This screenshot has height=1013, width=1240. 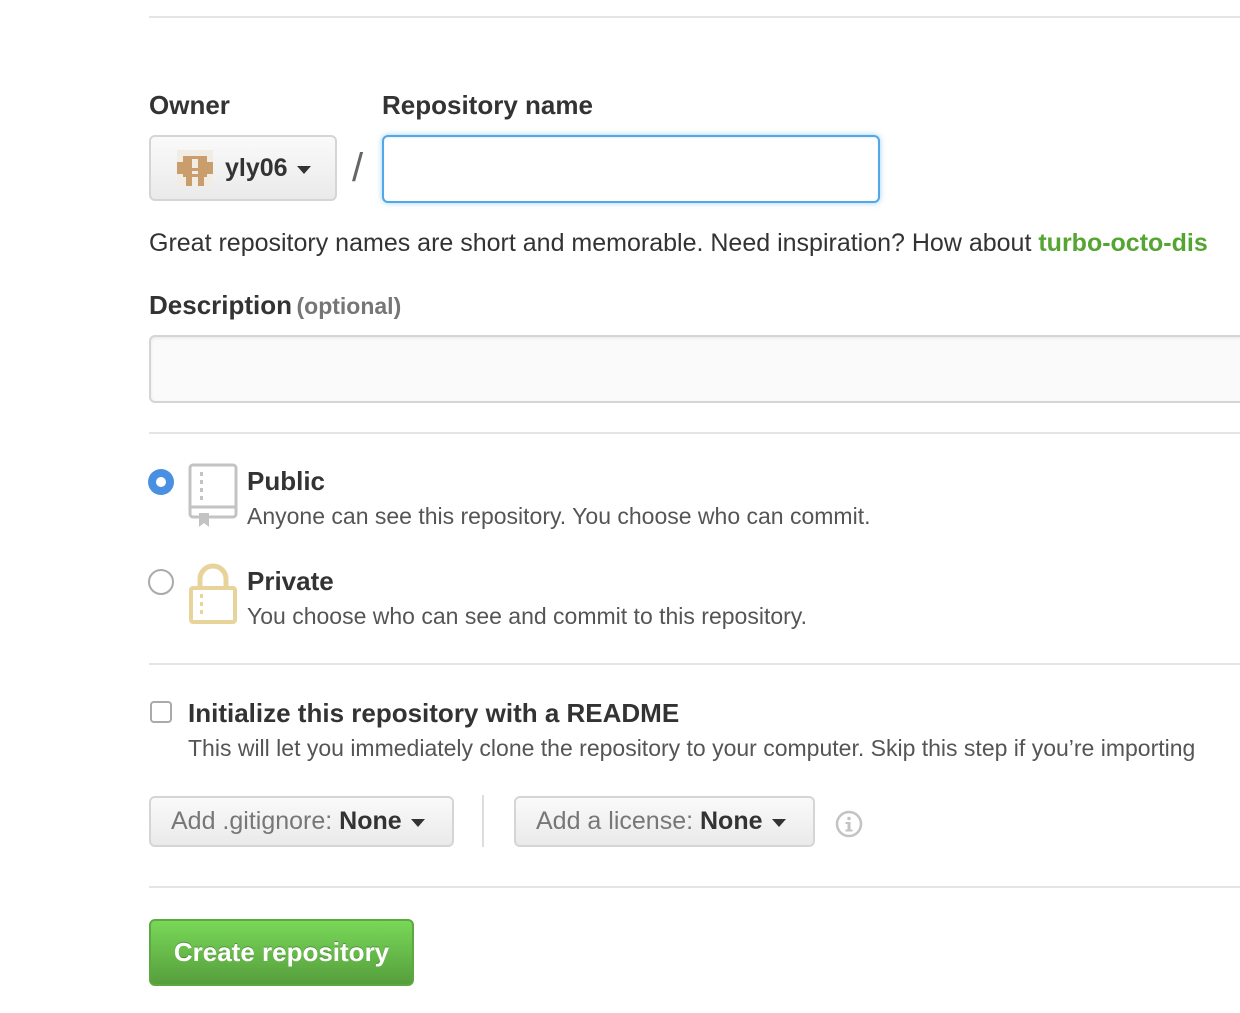 What do you see at coordinates (213, 495) in the screenshot?
I see `repo-book-icon` at bounding box center [213, 495].